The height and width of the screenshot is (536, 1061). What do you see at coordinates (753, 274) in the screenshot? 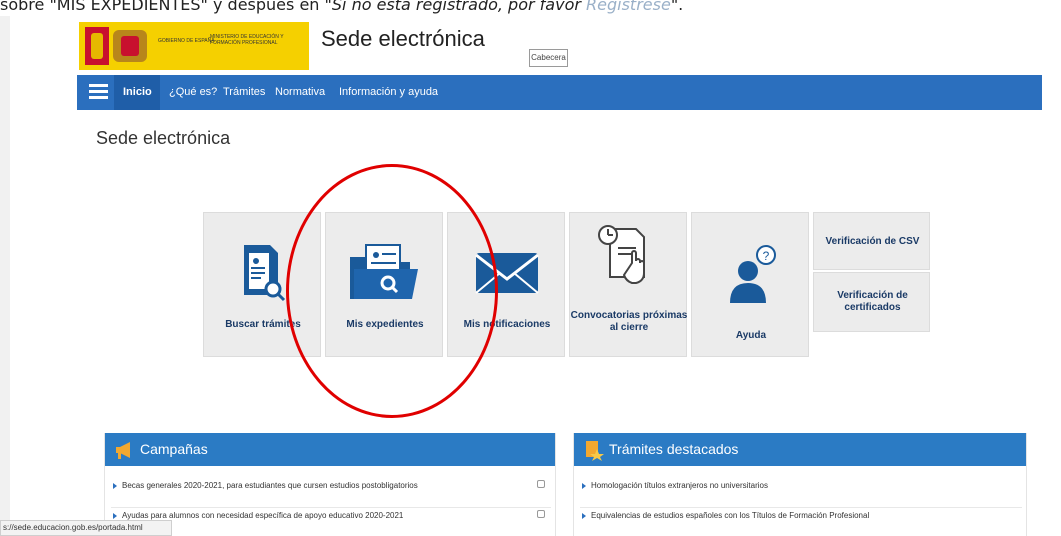
I see `user-help-icon: ?` at bounding box center [753, 274].